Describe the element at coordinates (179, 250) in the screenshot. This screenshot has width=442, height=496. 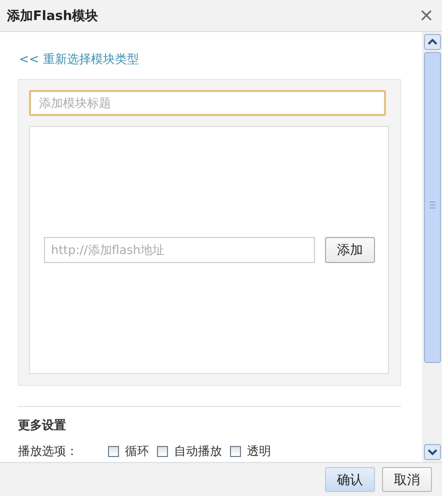
I see `url-field: http://添加flash地址` at that location.